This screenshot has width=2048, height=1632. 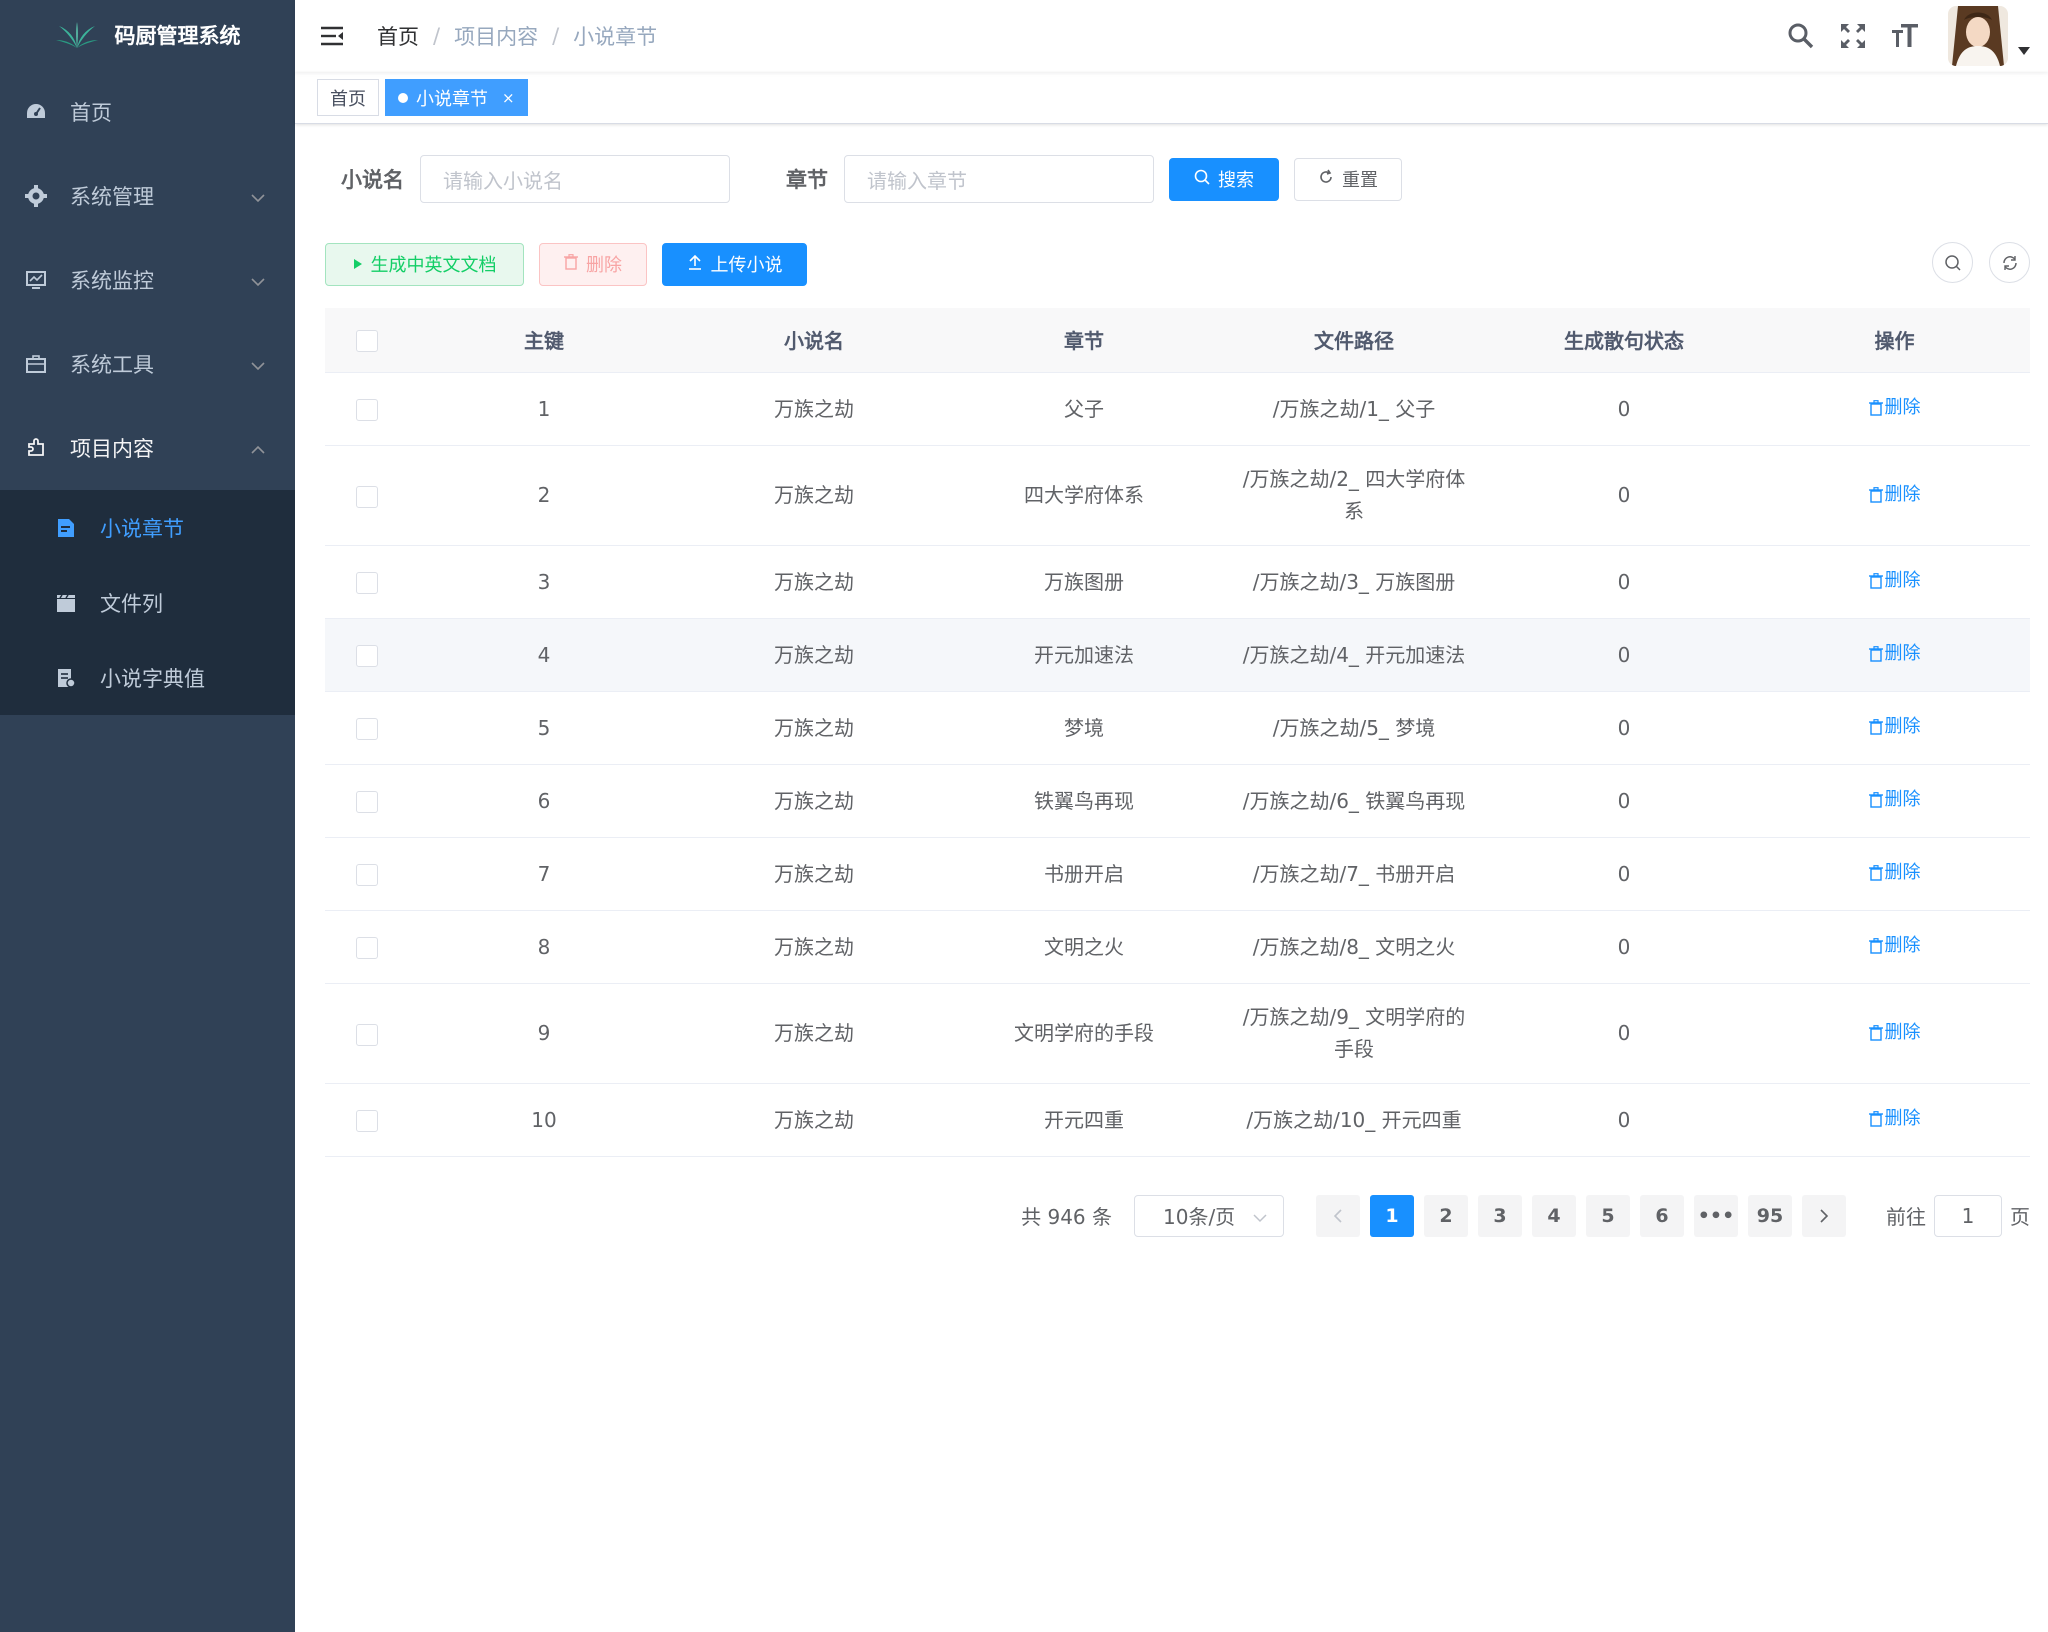 I want to click on table-row: 7 万族之劫 书册开启 /万族之劫/7_ 书册开启 0 删除, so click(x=1177, y=874).